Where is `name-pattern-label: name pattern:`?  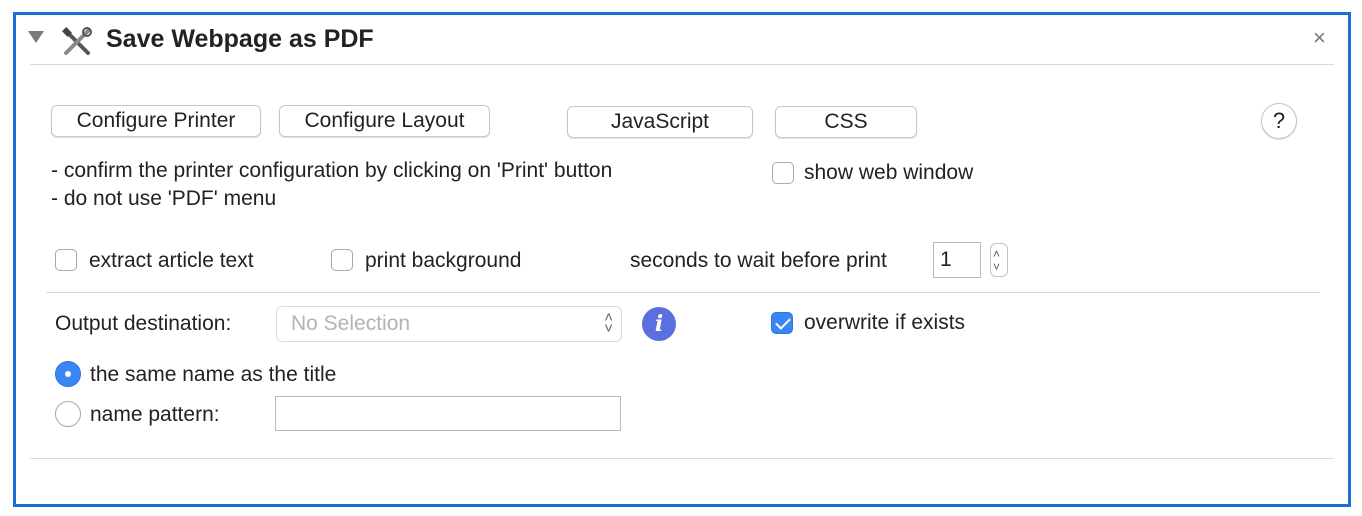
name-pattern-label: name pattern: is located at coordinates (155, 414).